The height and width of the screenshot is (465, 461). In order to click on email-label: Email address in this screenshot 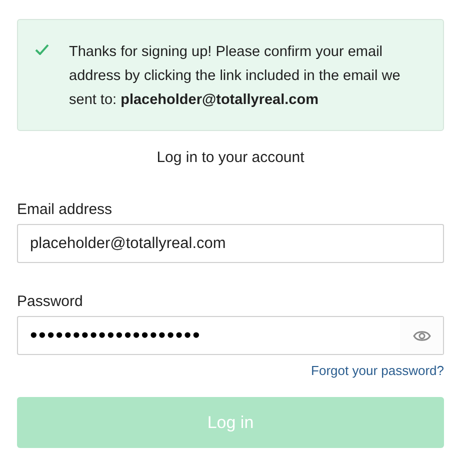, I will do `click(65, 210)`.